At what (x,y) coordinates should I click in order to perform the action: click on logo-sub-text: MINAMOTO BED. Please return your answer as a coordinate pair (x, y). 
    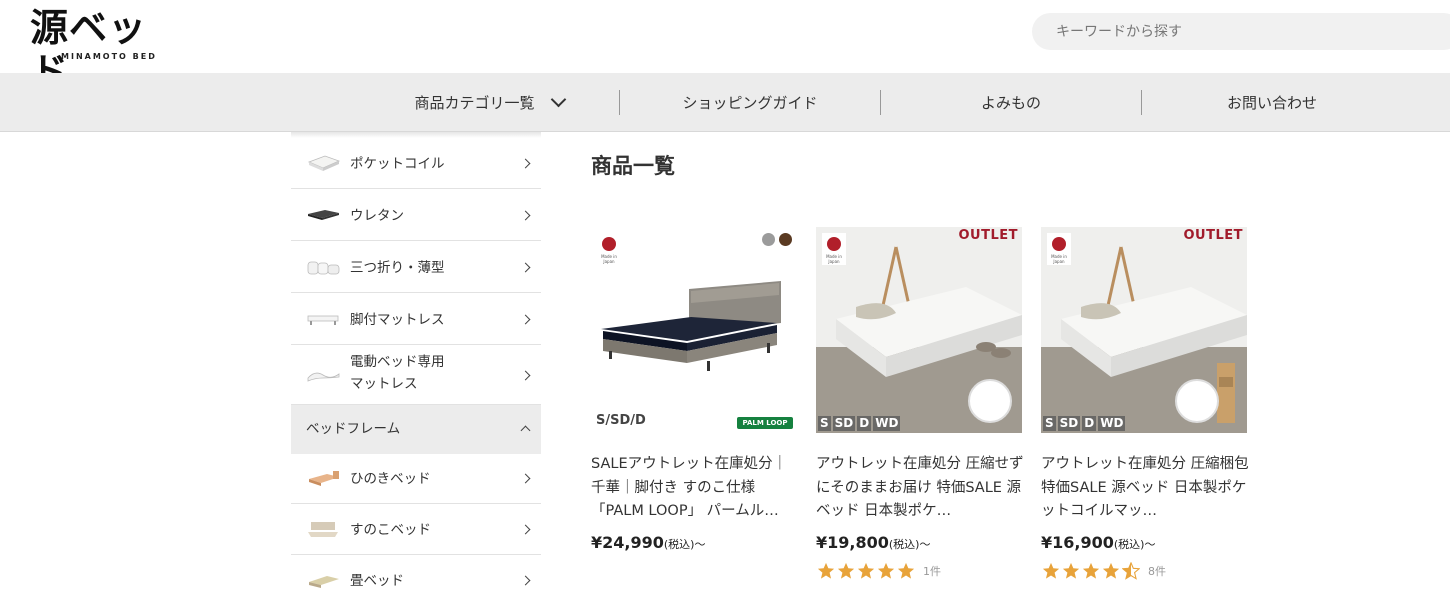
    Looking at the image, I should click on (109, 56).